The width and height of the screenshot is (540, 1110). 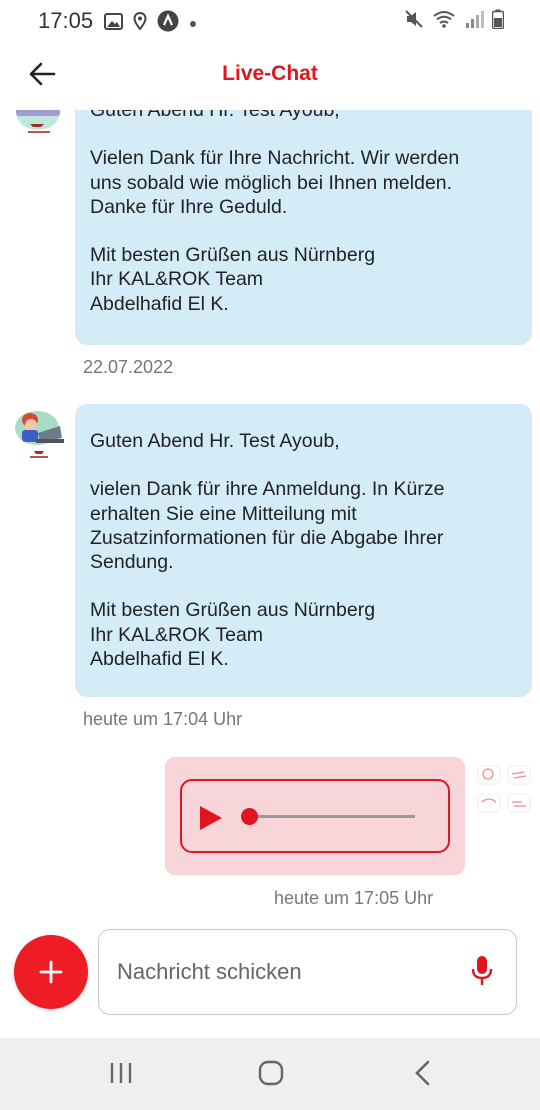 I want to click on play-icon, so click(x=211, y=818).